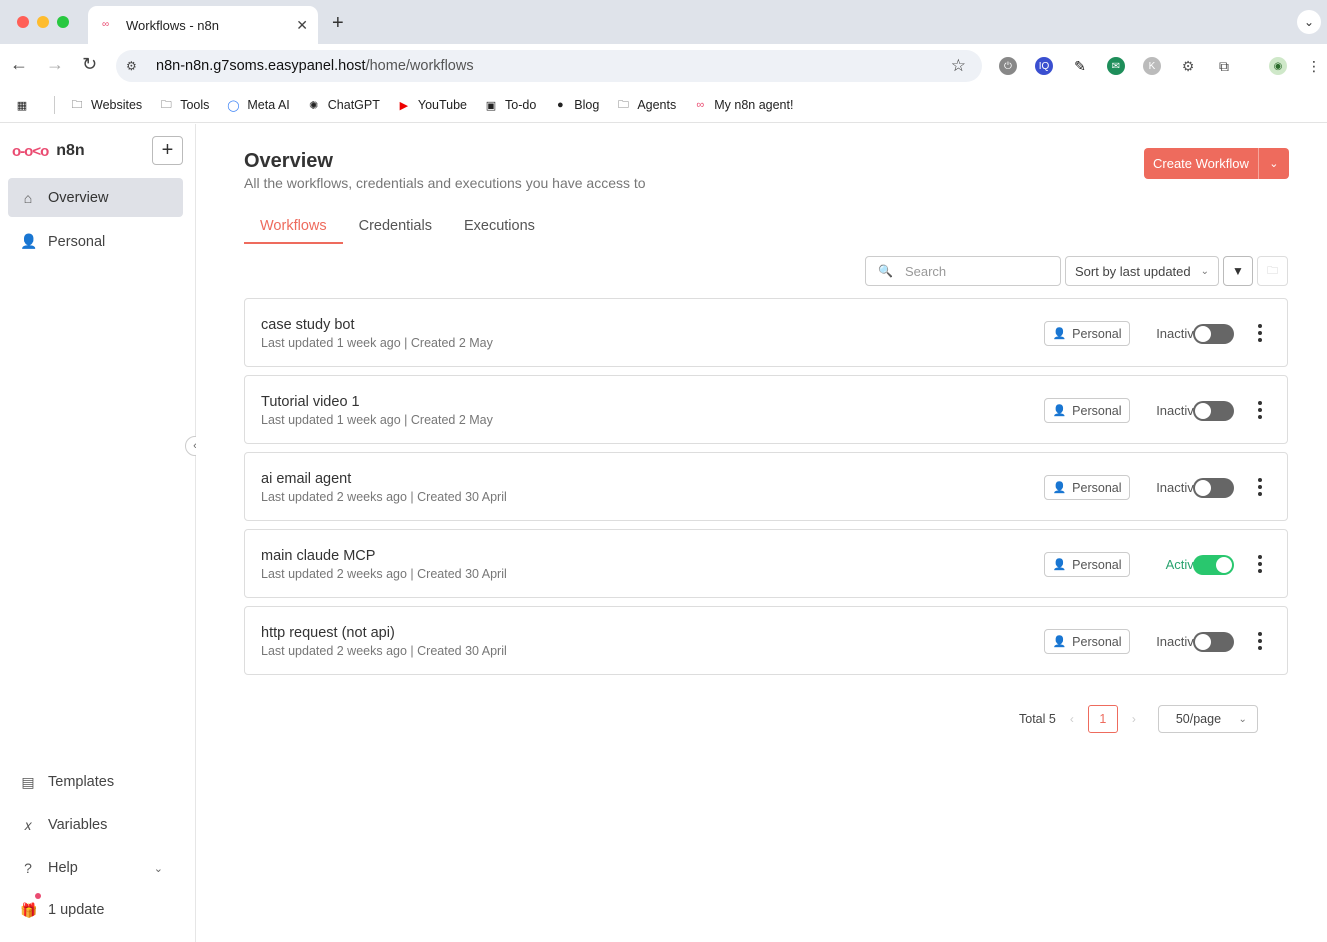  I want to click on close-window-button, so click(23, 22).